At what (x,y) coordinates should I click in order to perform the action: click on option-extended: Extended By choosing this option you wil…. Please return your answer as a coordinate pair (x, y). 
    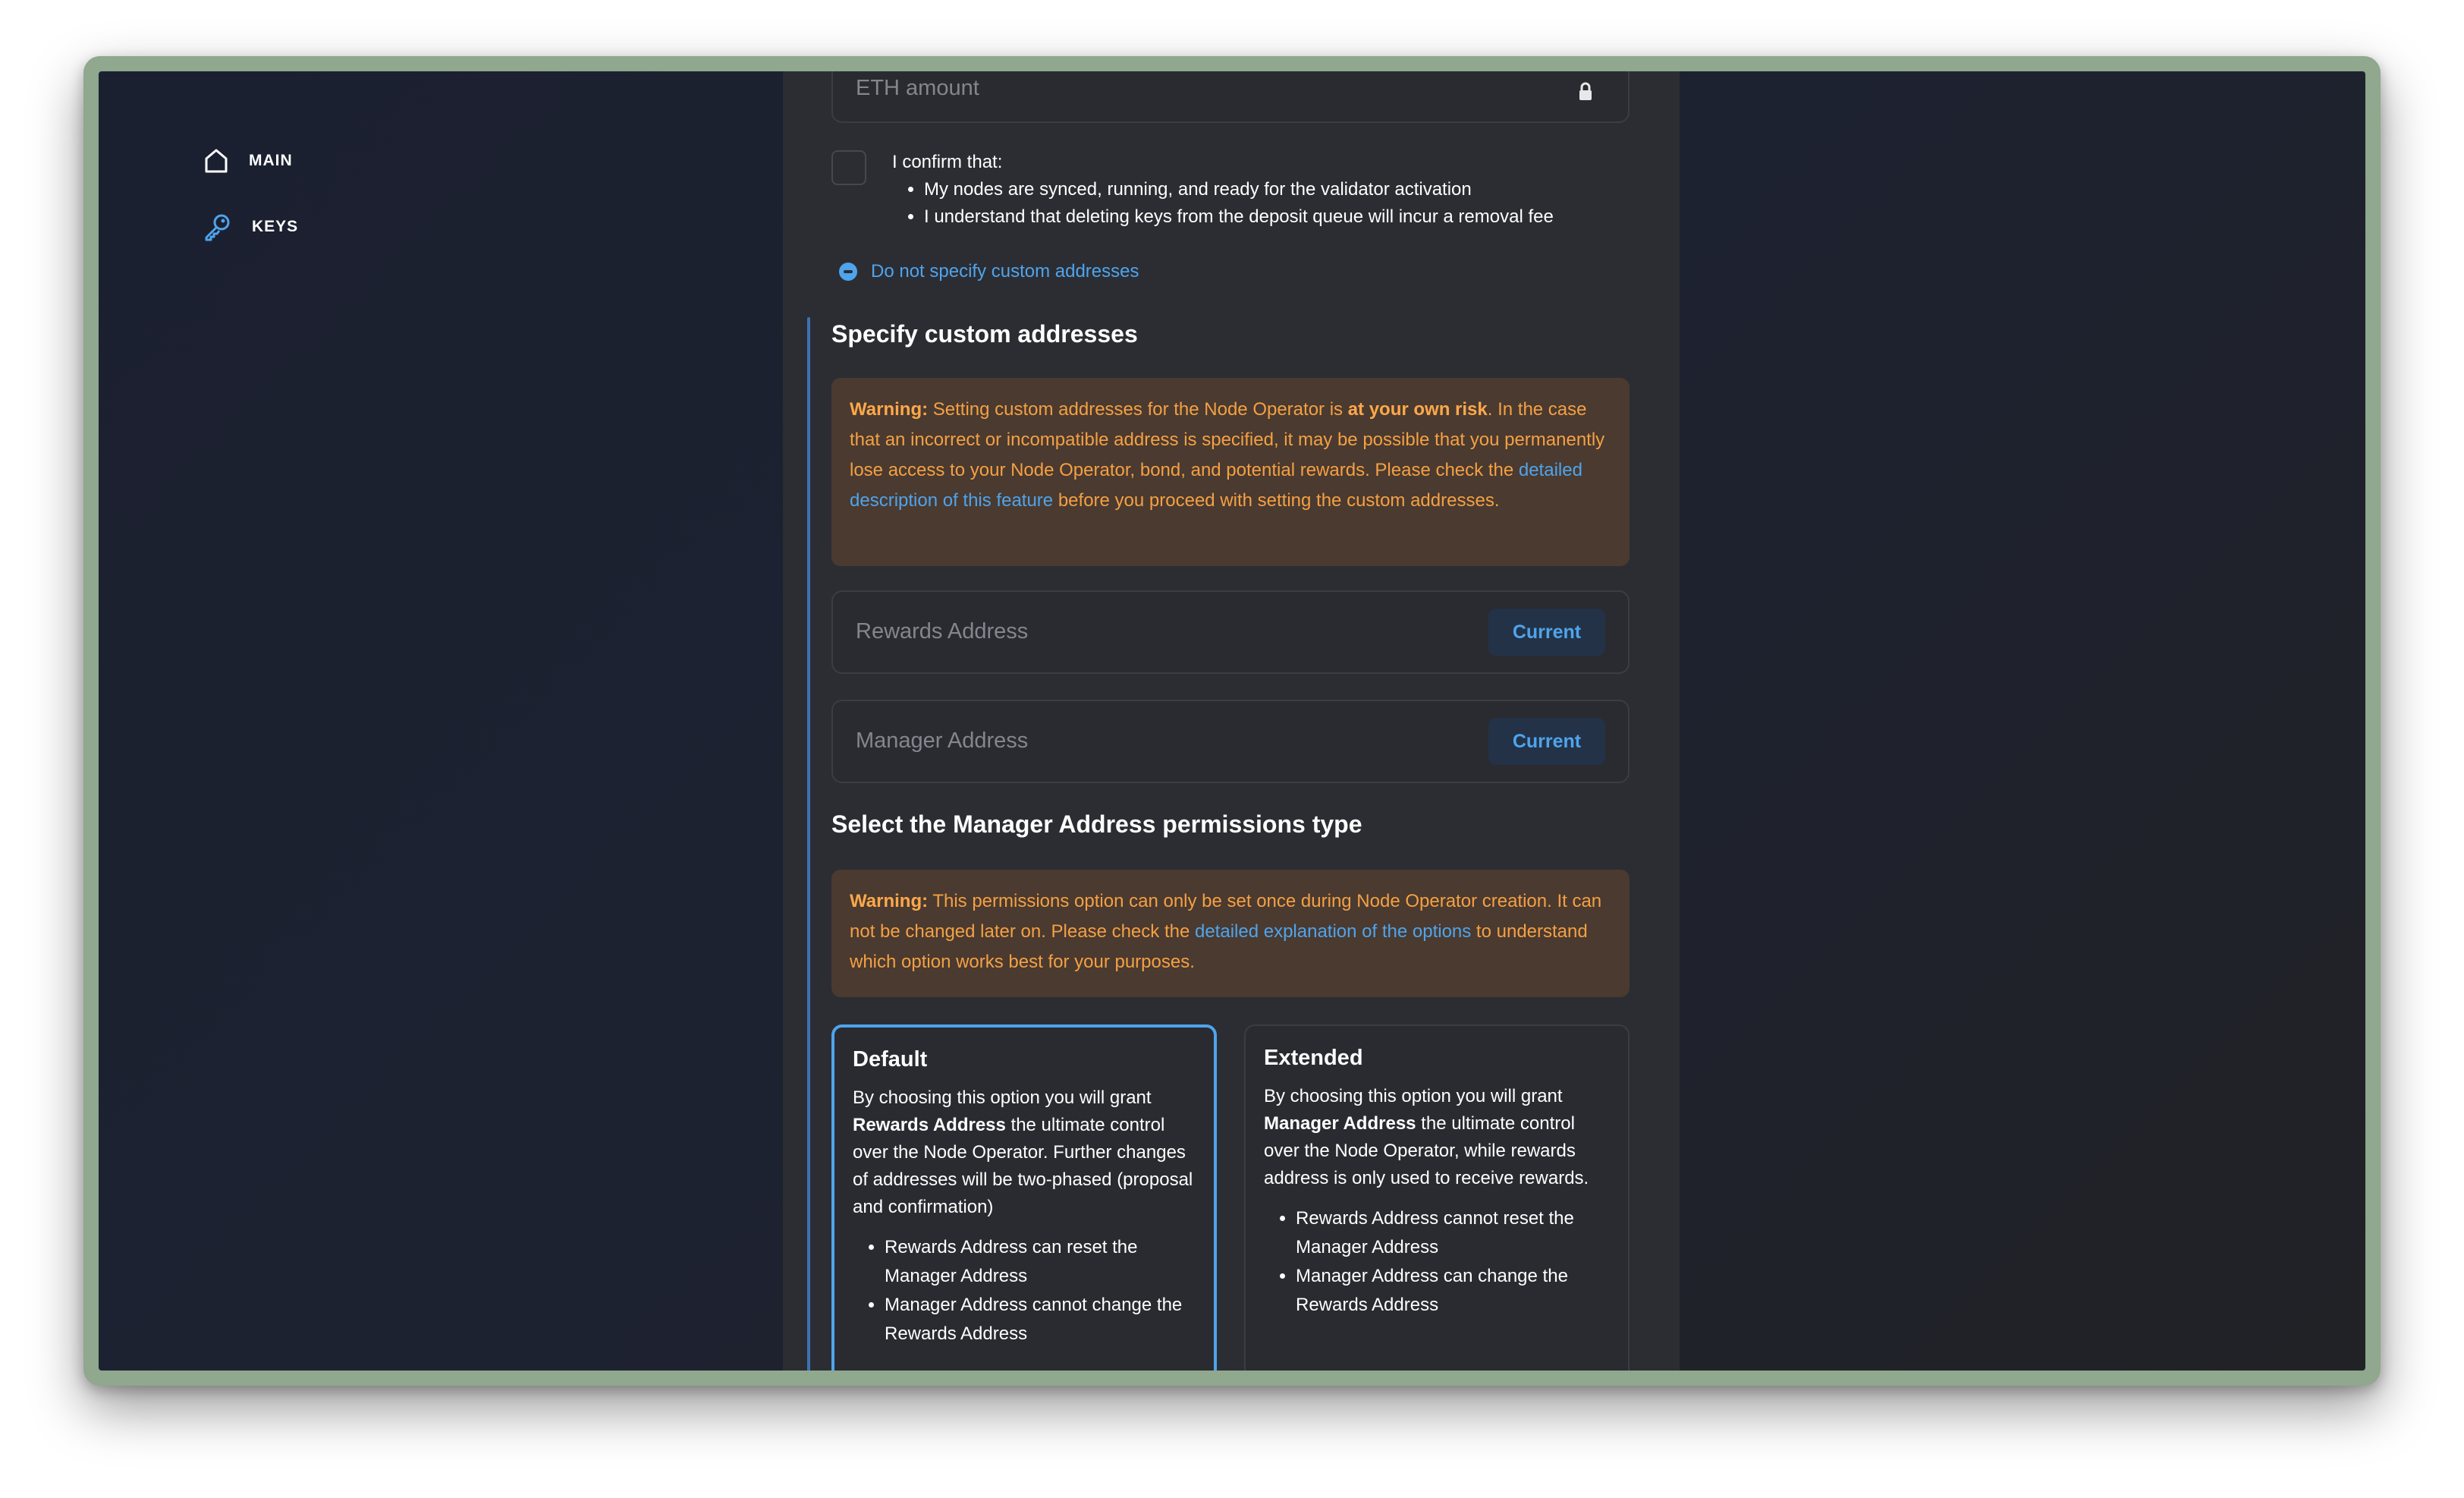
    Looking at the image, I should click on (1437, 1197).